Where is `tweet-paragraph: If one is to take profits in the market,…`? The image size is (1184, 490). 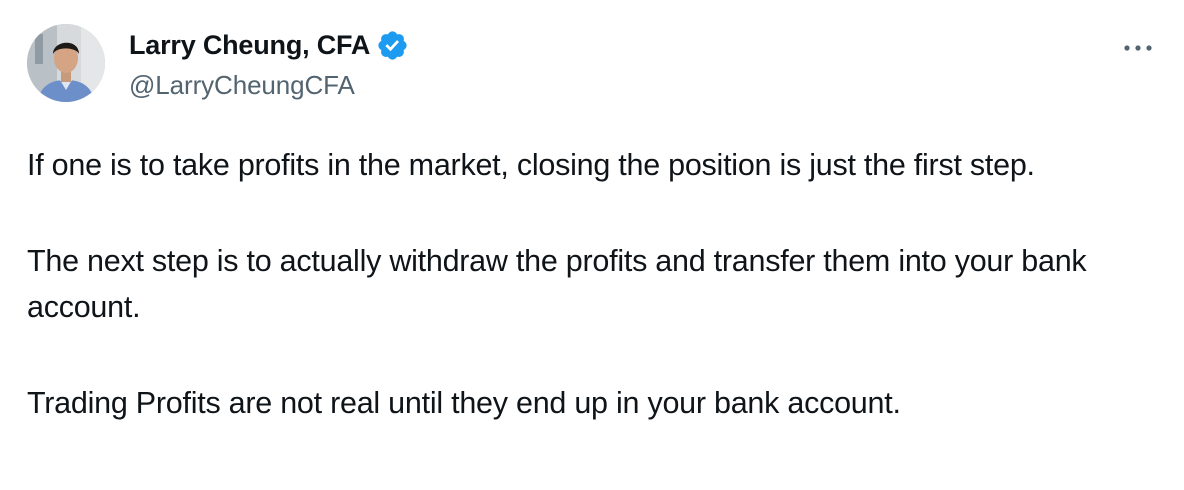
tweet-paragraph: If one is to take profits in the market,… is located at coordinates (531, 165).